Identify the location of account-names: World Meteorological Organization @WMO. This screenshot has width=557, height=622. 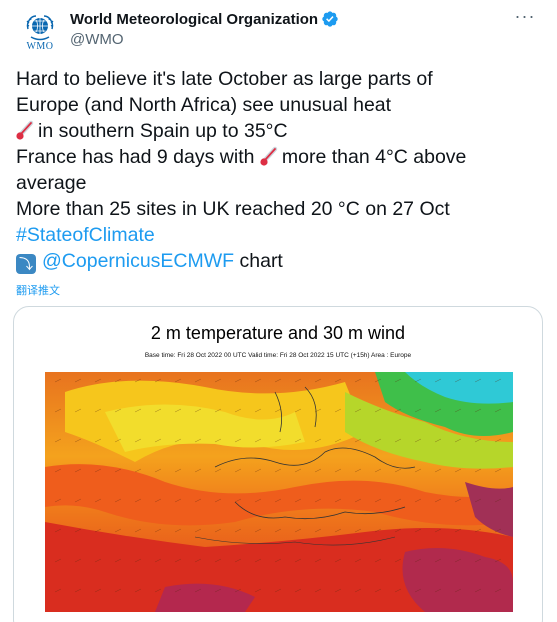
(204, 32).